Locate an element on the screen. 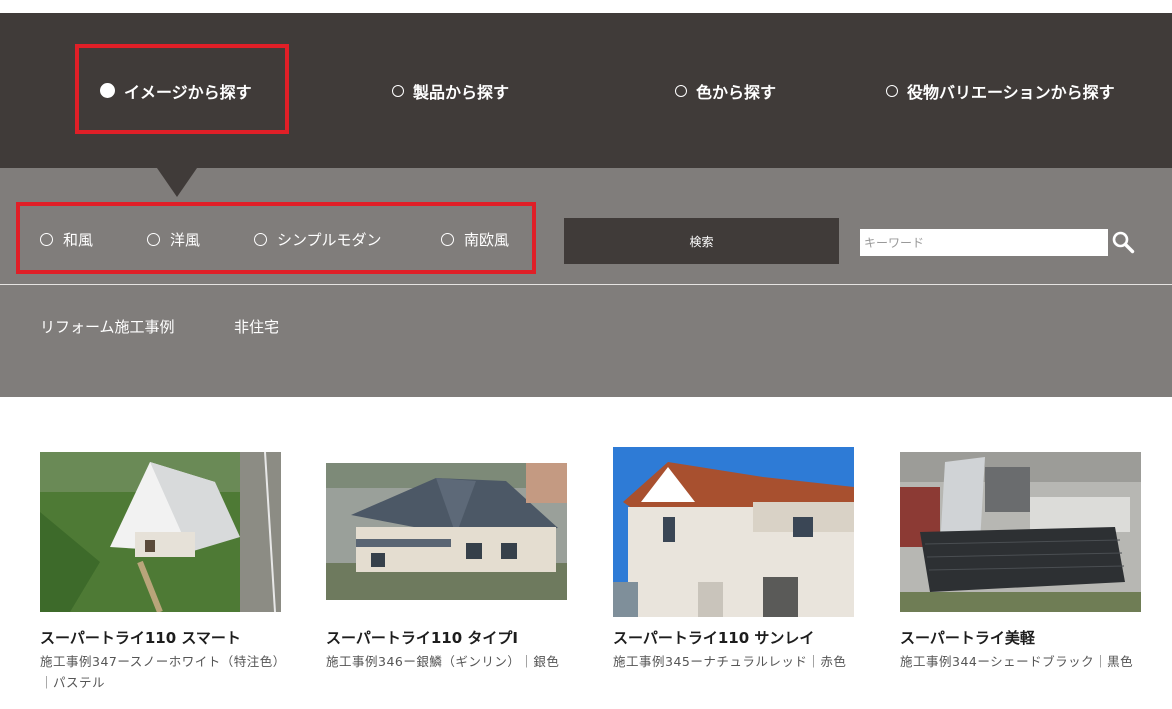 The image size is (1172, 709). card-title: スーパートライ110 サンレイ is located at coordinates (714, 638).